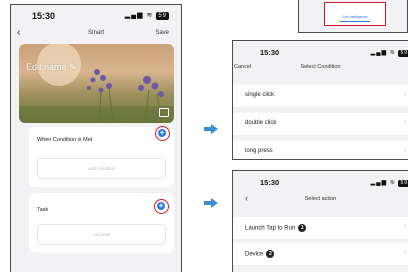  I want to click on condition-label: When Condition is Met, so click(65, 140).